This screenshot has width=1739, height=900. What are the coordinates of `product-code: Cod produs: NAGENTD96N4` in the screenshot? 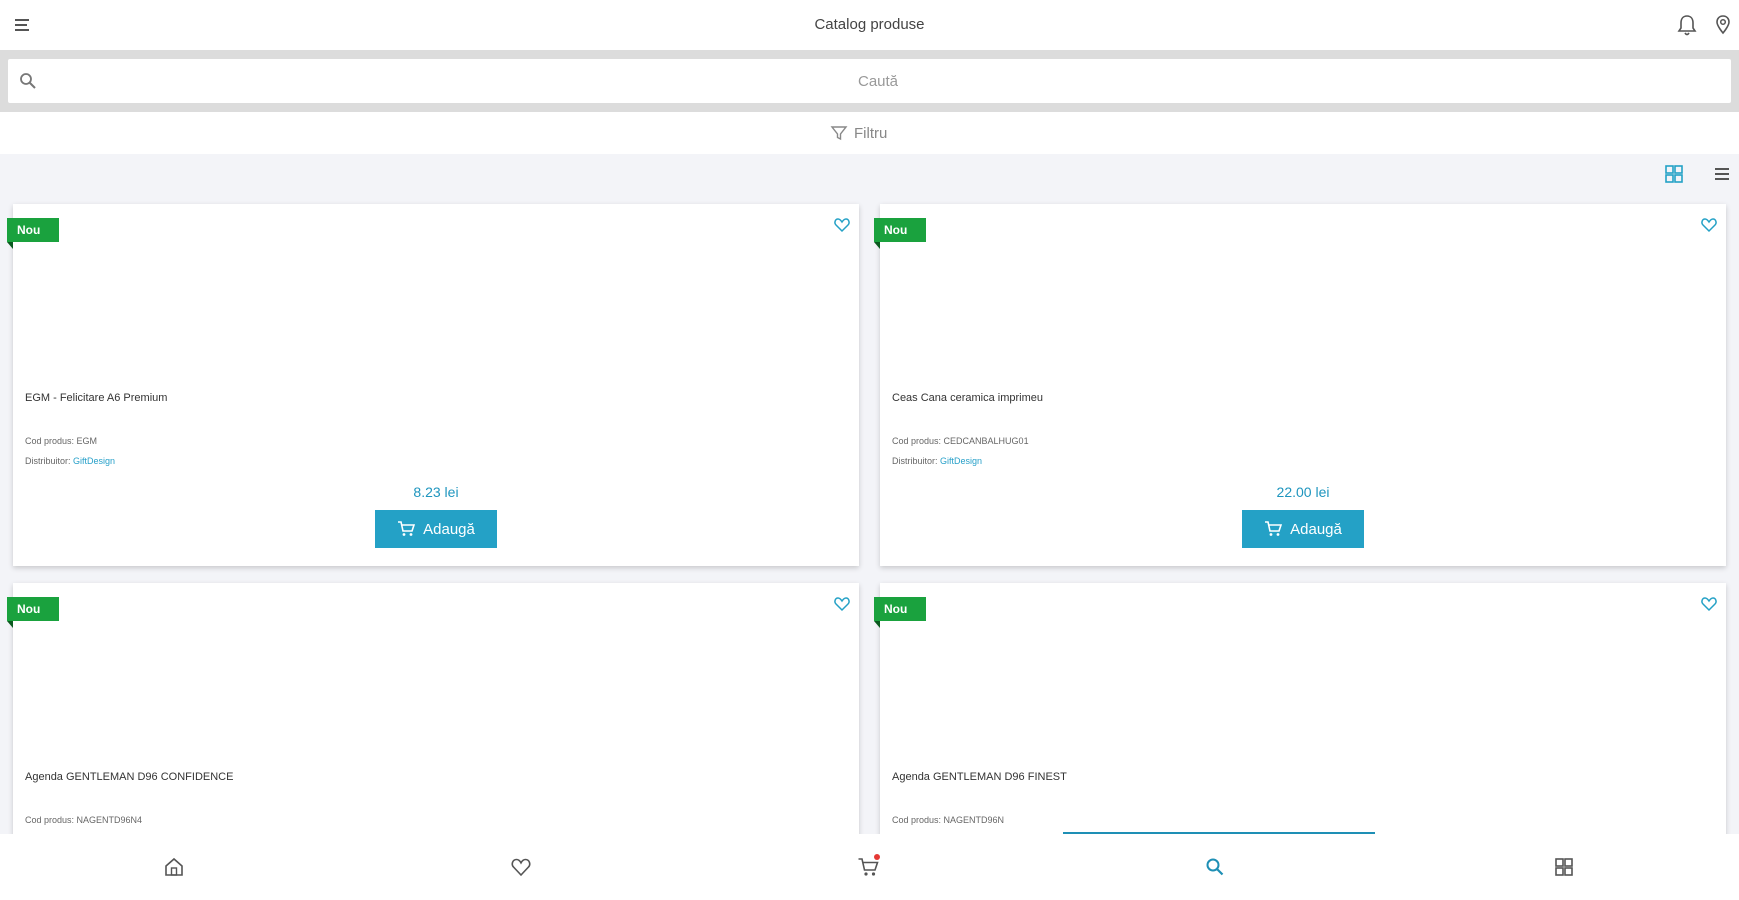 It's located at (83, 820).